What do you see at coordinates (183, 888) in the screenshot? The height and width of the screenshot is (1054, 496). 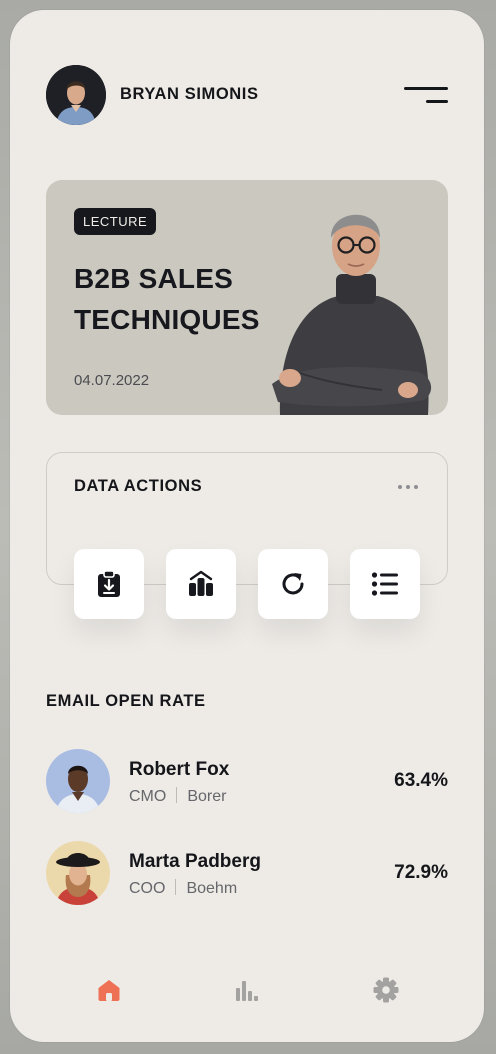 I see `person-meta: COO Boehm` at bounding box center [183, 888].